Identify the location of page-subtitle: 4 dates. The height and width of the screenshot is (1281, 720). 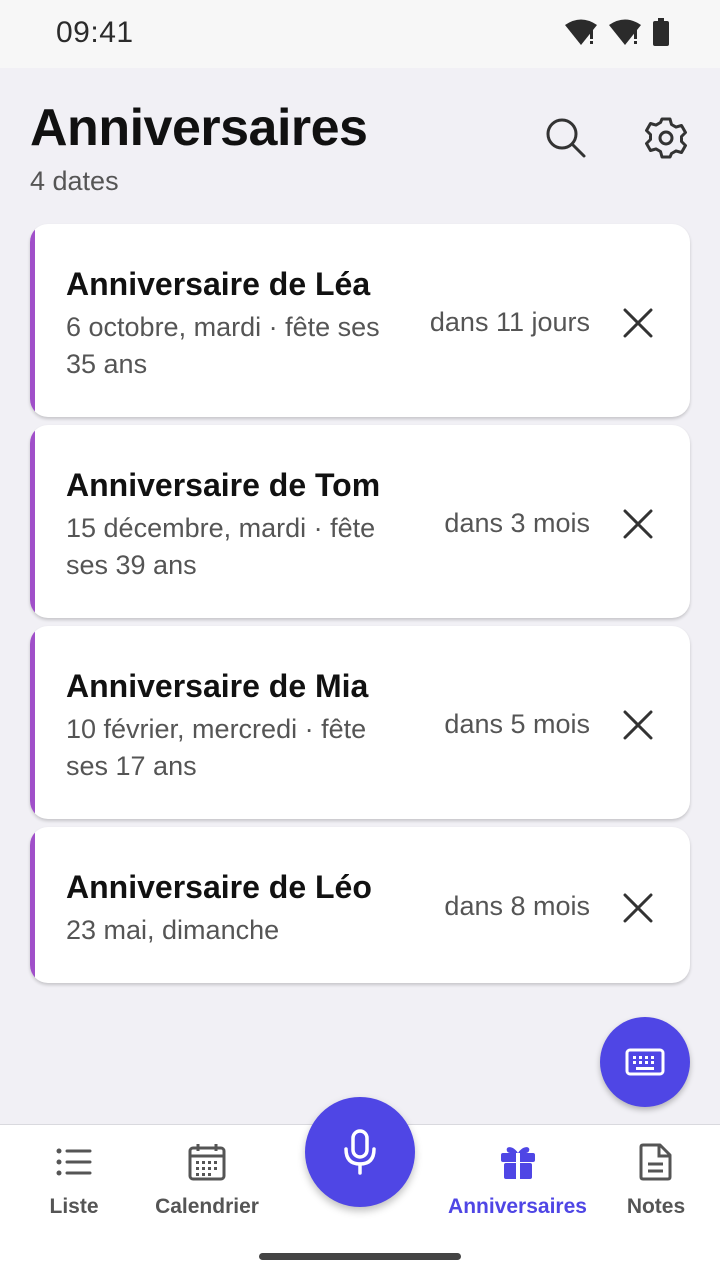
(74, 181).